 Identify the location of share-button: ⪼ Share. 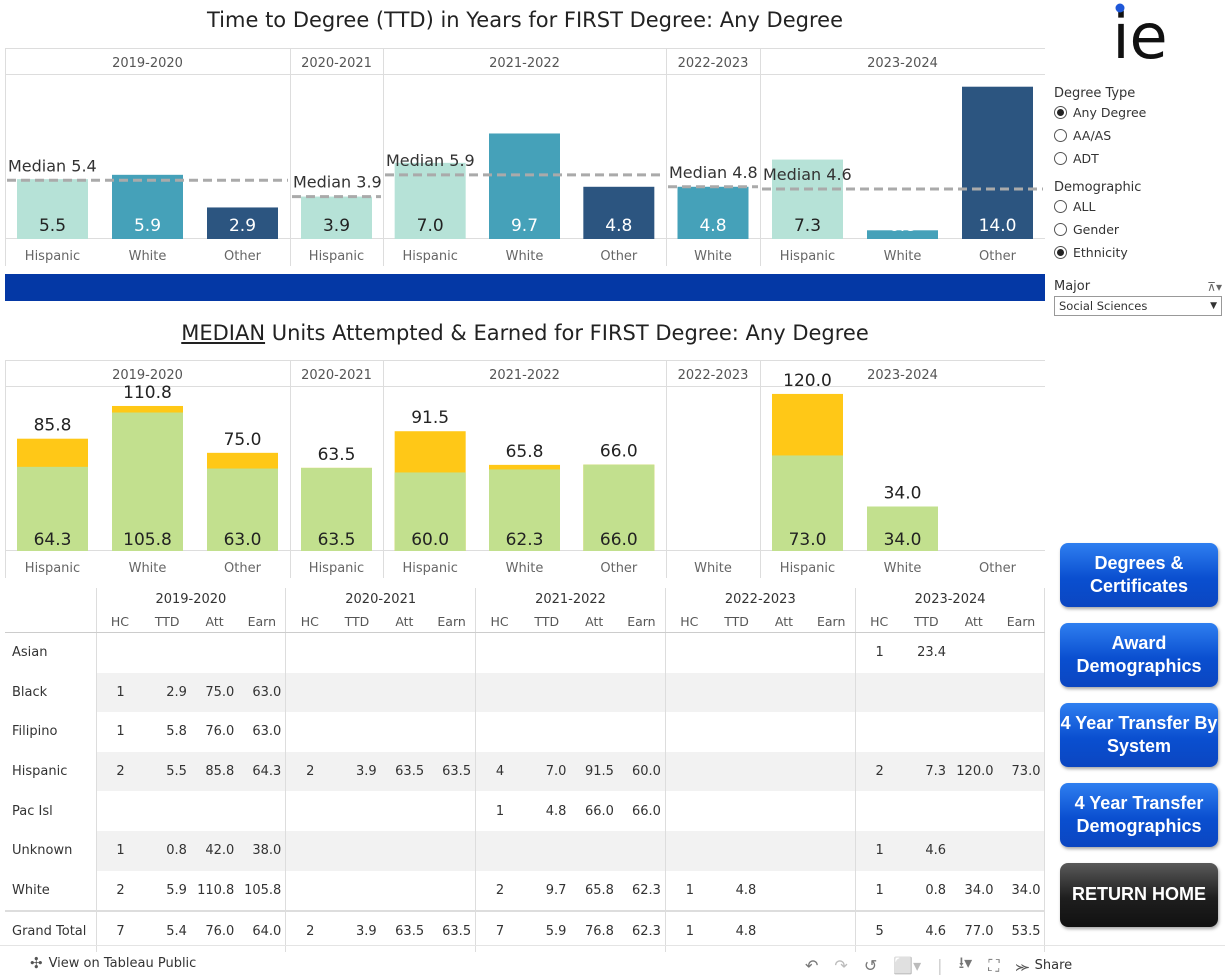
(1043, 966).